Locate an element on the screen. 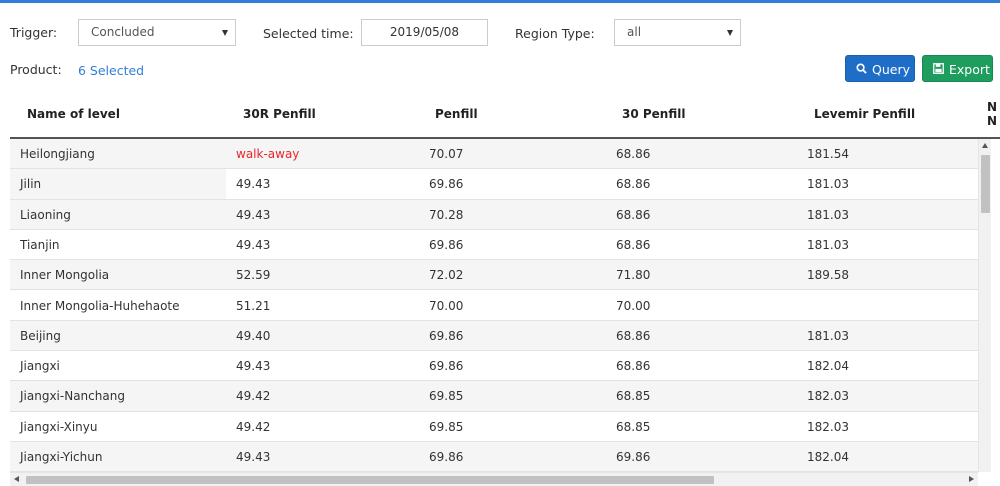 This screenshot has height=486, width=1000. query-button: Query is located at coordinates (880, 68).